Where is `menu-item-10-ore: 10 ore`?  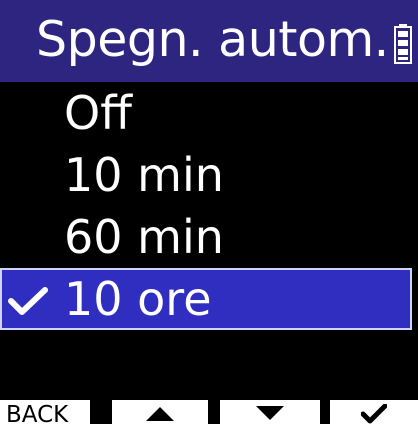
menu-item-10-ore: 10 ore is located at coordinates (206, 299).